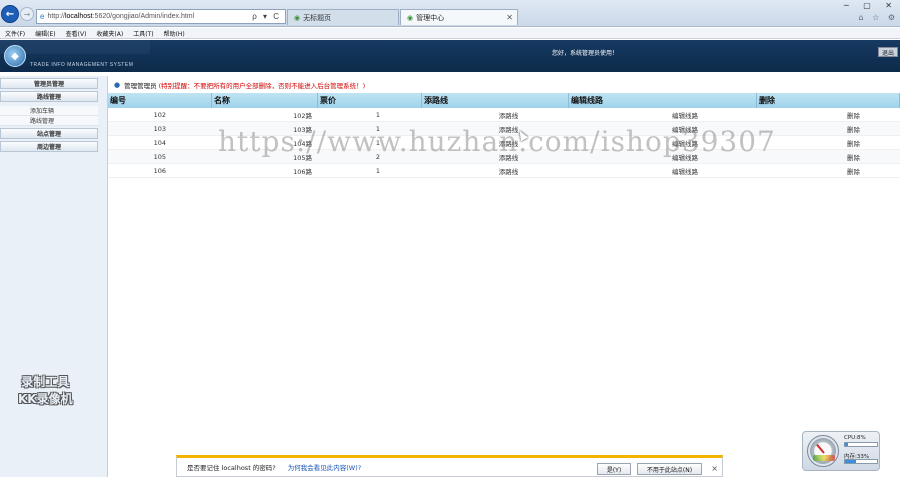 The width and height of the screenshot is (900, 477). What do you see at coordinates (174, 33) in the screenshot?
I see `menu-help: 帮助(H)` at bounding box center [174, 33].